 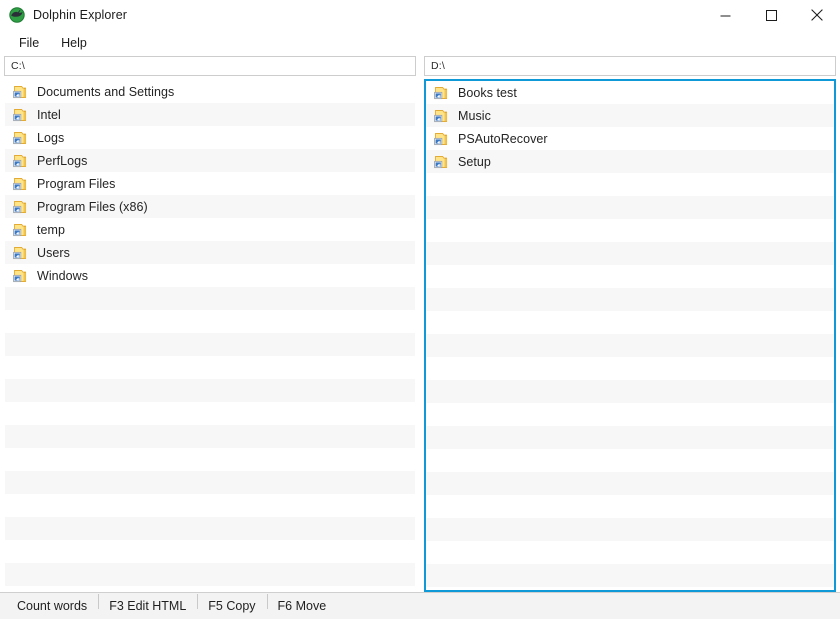 I want to click on list-item-label: Documents and Settings, so click(x=106, y=91).